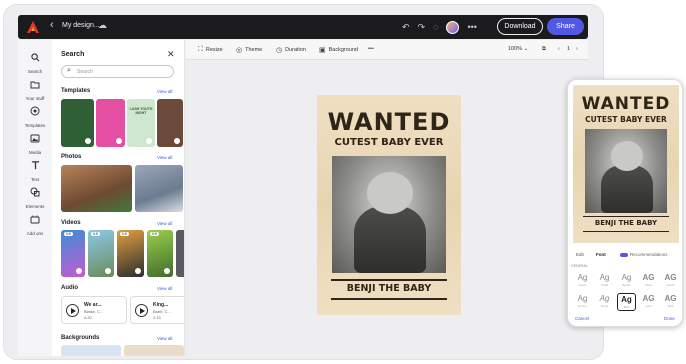 The image size is (686, 364). I want to click on background-button: ▣ Background, so click(338, 50).